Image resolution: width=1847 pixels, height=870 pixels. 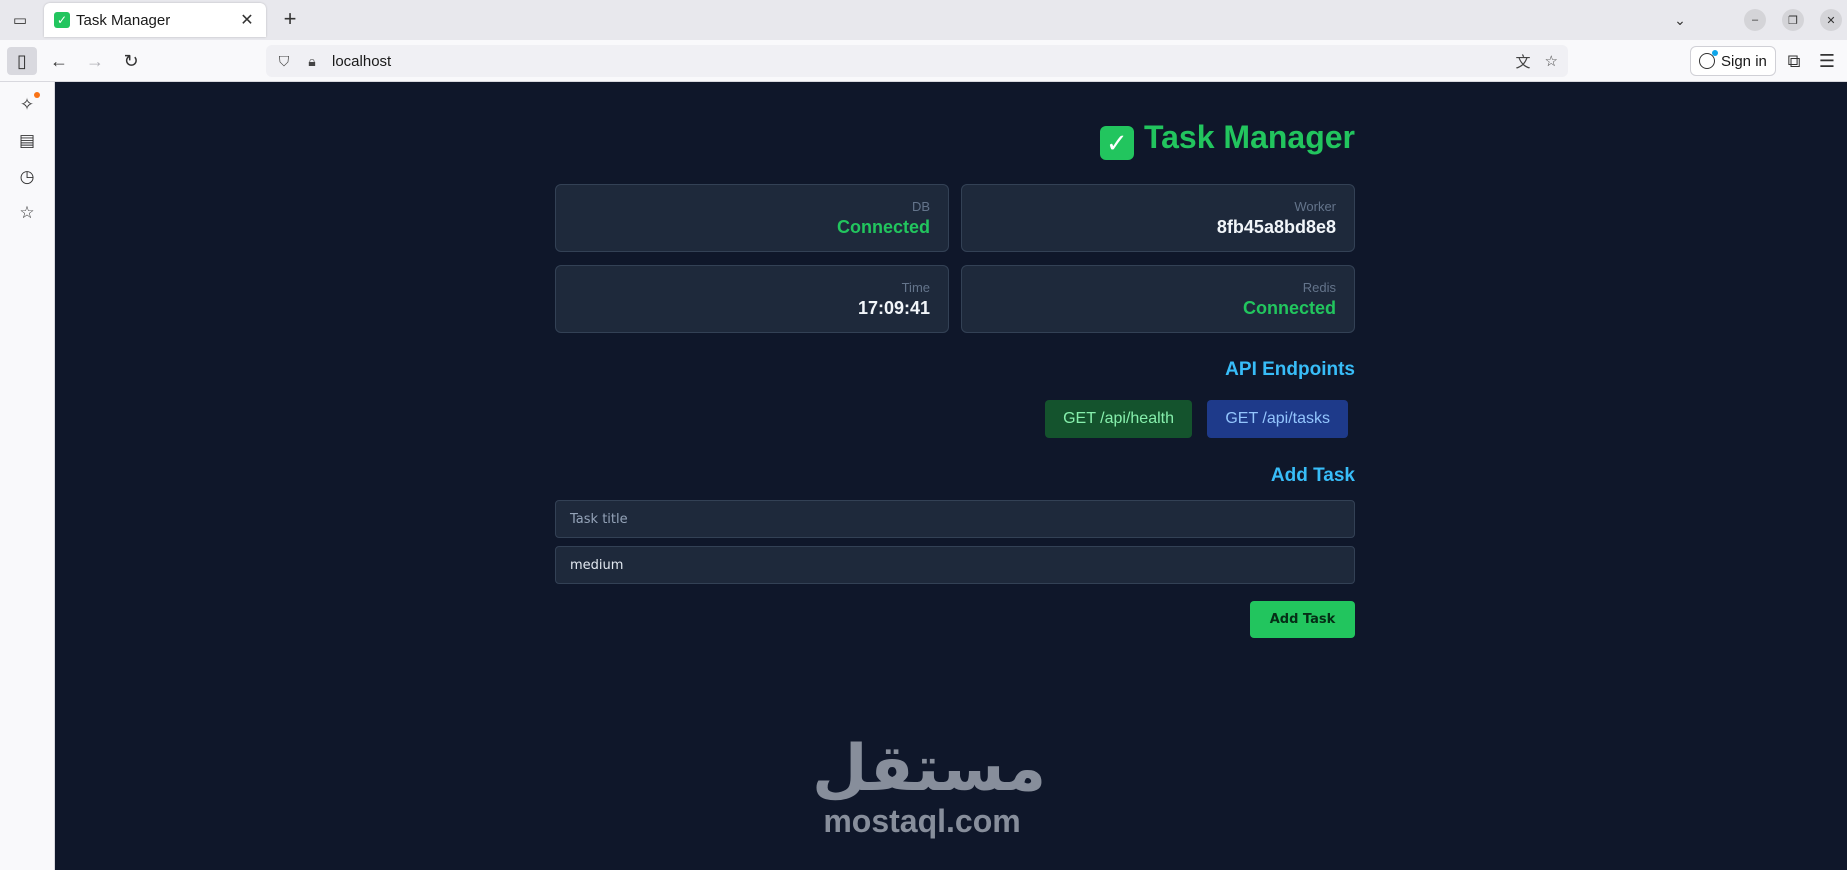 I want to click on extensions-icon: ⧉, so click(x=1794, y=61).